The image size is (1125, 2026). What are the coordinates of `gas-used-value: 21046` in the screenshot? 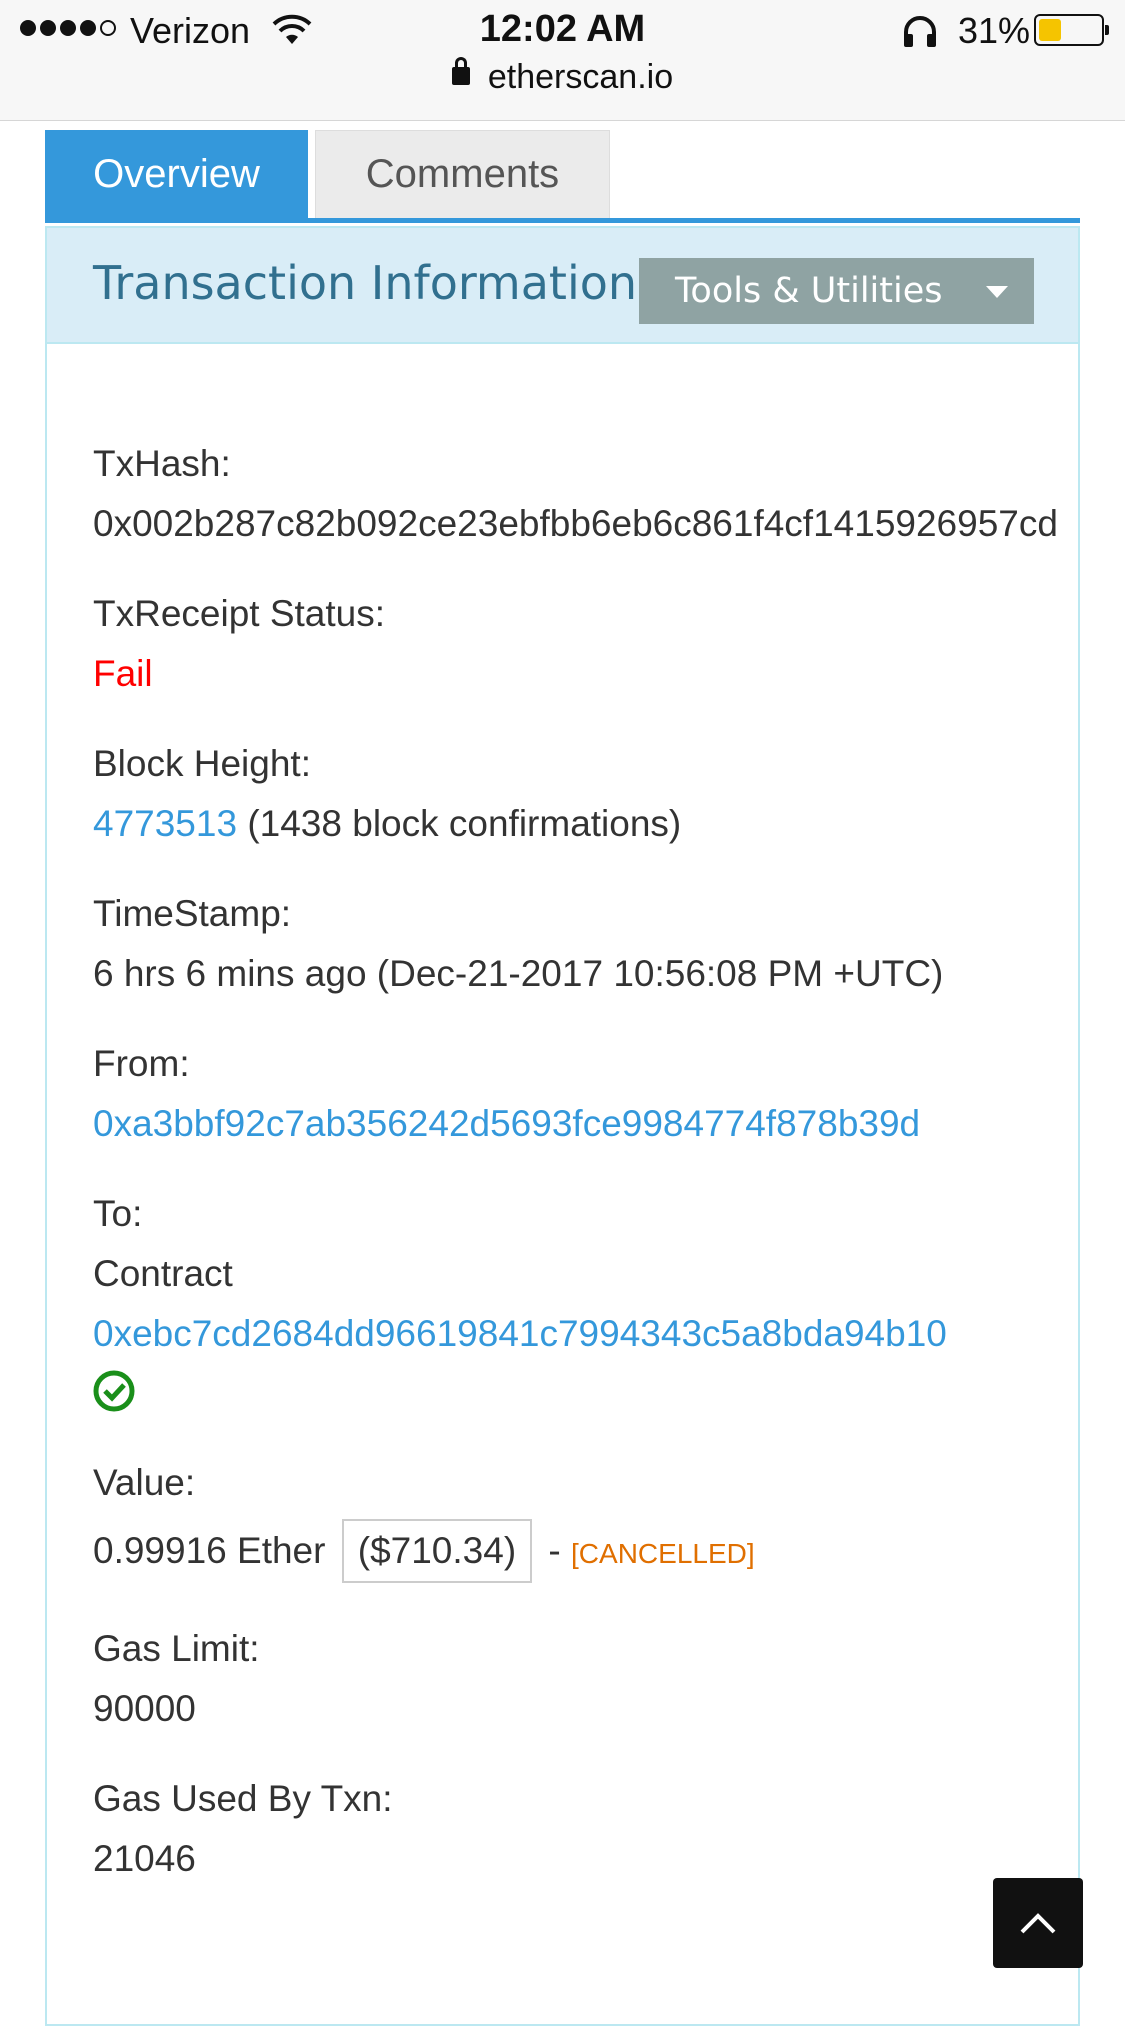 It's located at (144, 1858).